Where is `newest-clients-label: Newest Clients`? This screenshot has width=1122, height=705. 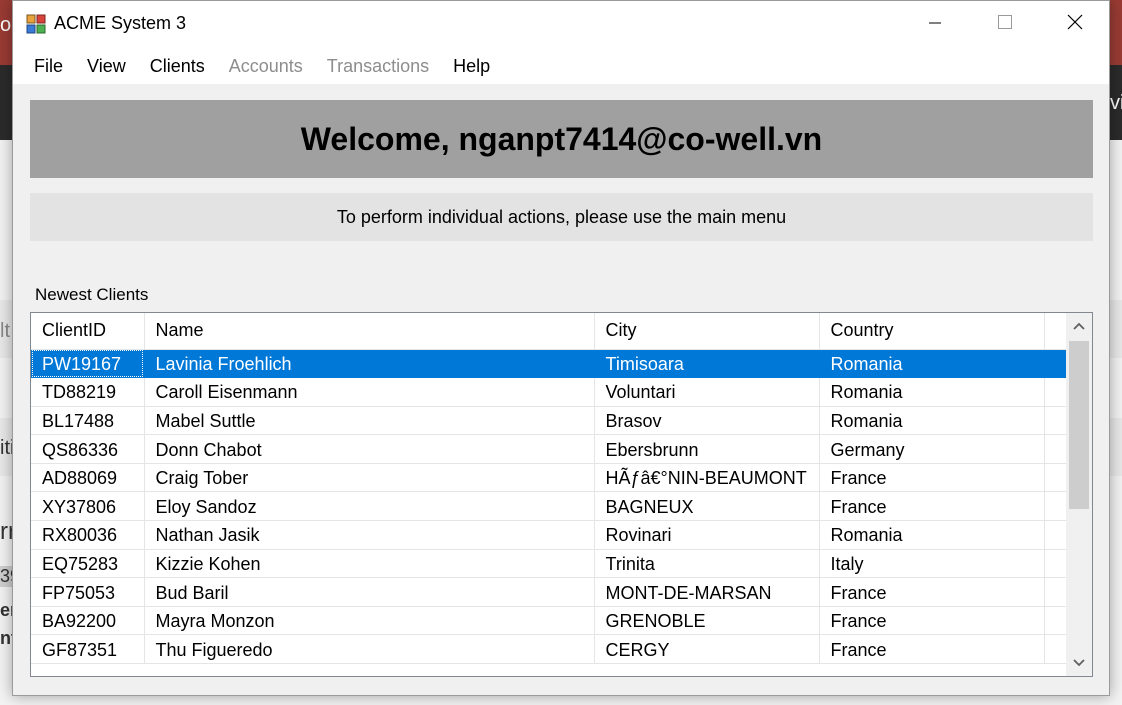
newest-clients-label: Newest Clients is located at coordinates (92, 294).